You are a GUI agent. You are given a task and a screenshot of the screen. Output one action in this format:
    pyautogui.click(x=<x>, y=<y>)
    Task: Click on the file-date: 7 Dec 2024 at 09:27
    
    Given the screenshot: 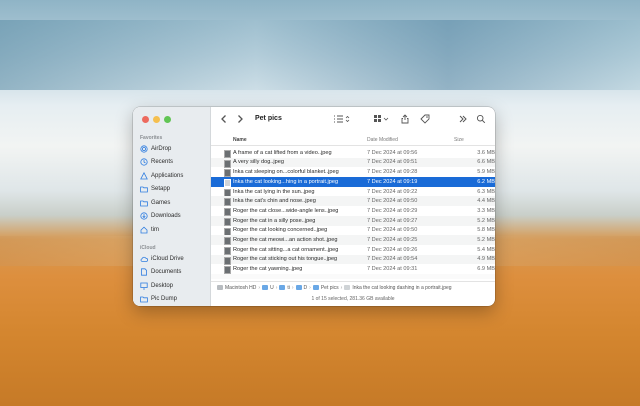 What is the action you would take?
    pyautogui.click(x=392, y=220)
    